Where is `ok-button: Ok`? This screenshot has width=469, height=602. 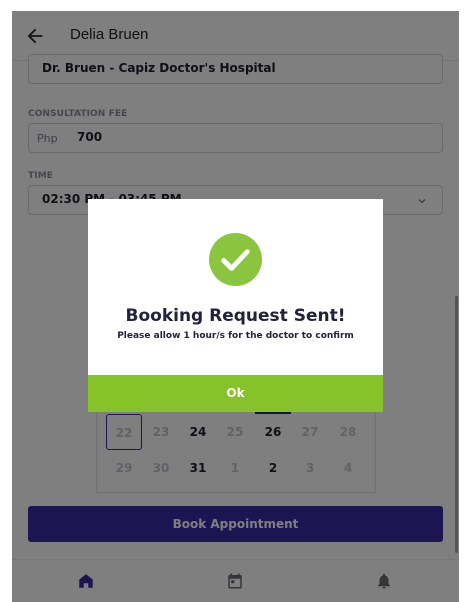
ok-button: Ok is located at coordinates (235, 393).